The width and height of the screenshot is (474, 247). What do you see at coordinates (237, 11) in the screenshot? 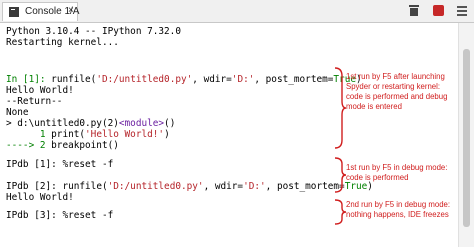
I see `console-tab-bar: Console 1/A ×` at bounding box center [237, 11].